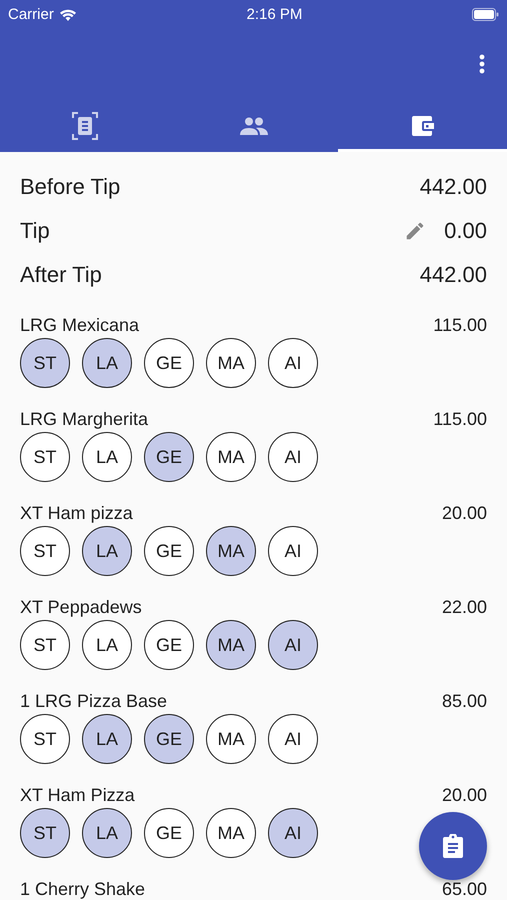  I want to click on item-name: XT Peppadews, so click(81, 607).